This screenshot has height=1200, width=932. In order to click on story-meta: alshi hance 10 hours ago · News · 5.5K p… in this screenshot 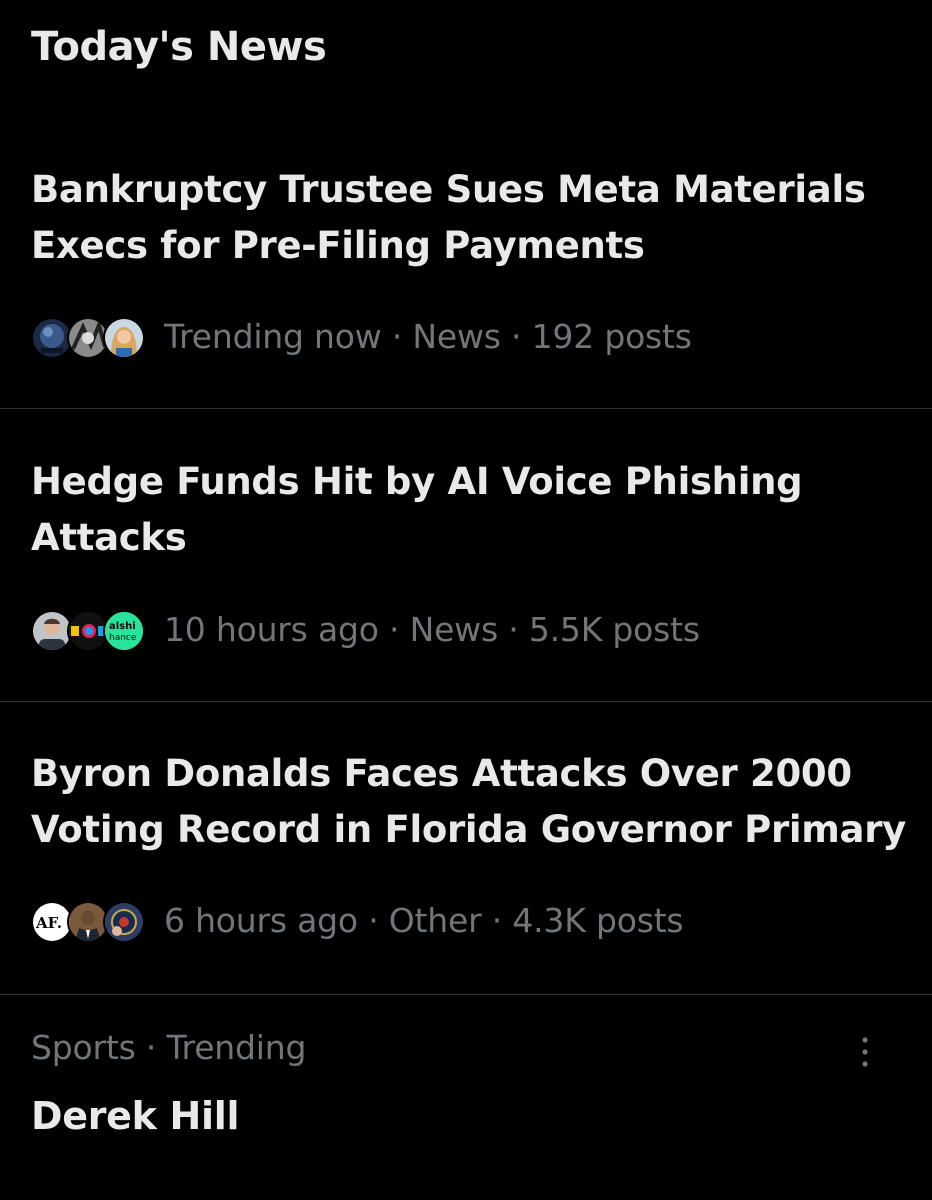, I will do `click(365, 629)`.